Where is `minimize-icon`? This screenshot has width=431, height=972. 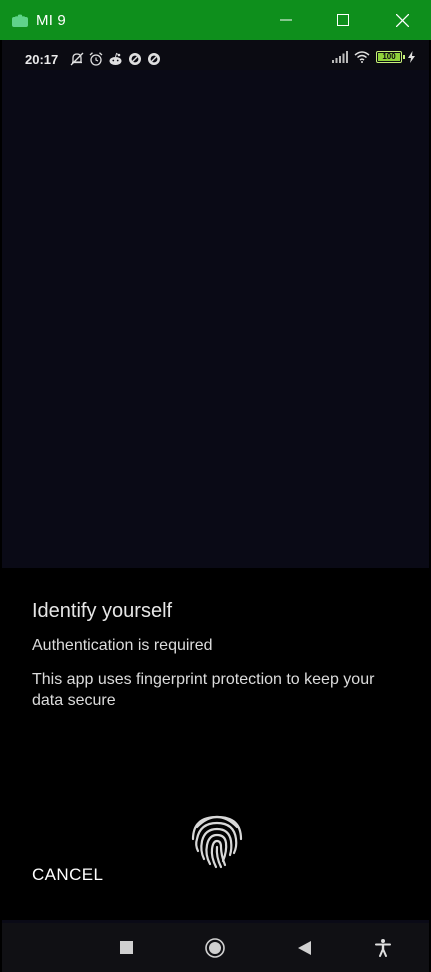
minimize-icon is located at coordinates (286, 20).